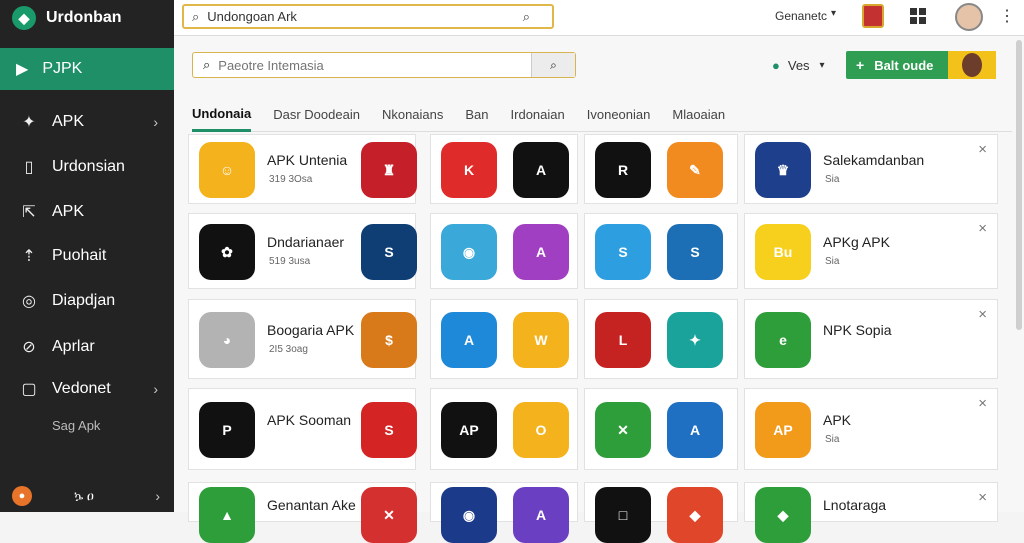 This screenshot has width=1024, height=543. What do you see at coordinates (310, 330) in the screenshot?
I see `app-title: Boogaria APK` at bounding box center [310, 330].